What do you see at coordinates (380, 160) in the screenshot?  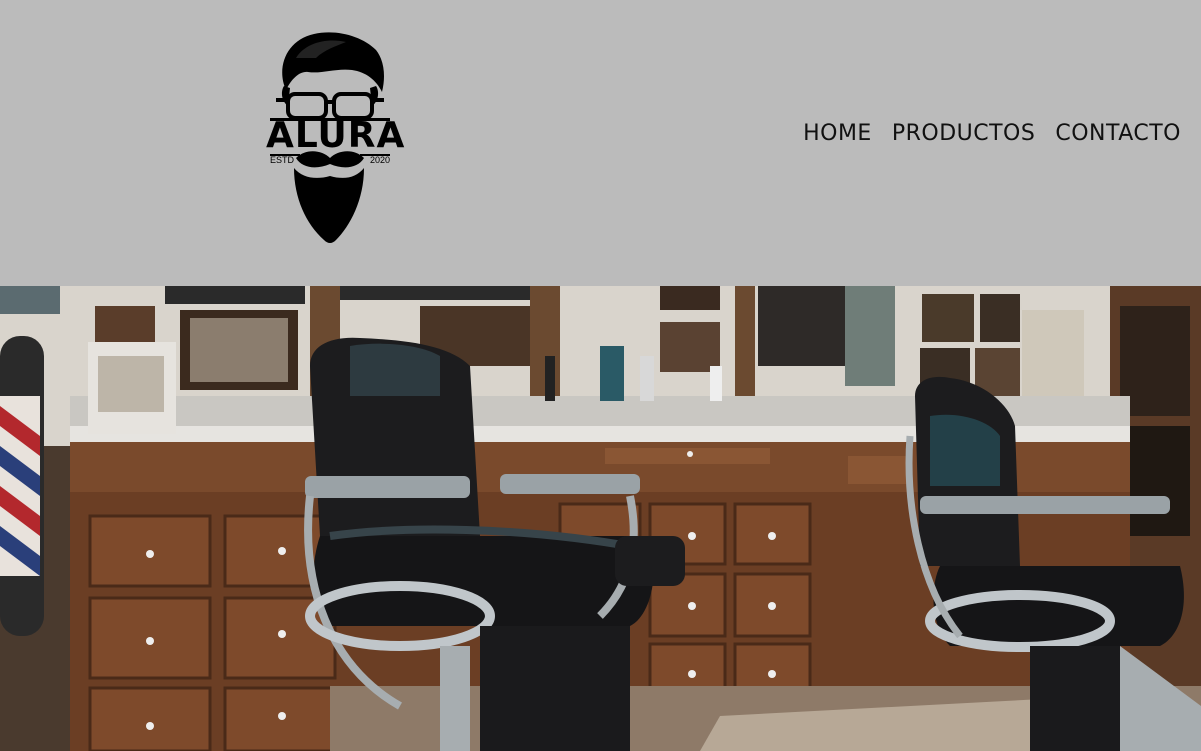 I see `logo-year: 2020` at bounding box center [380, 160].